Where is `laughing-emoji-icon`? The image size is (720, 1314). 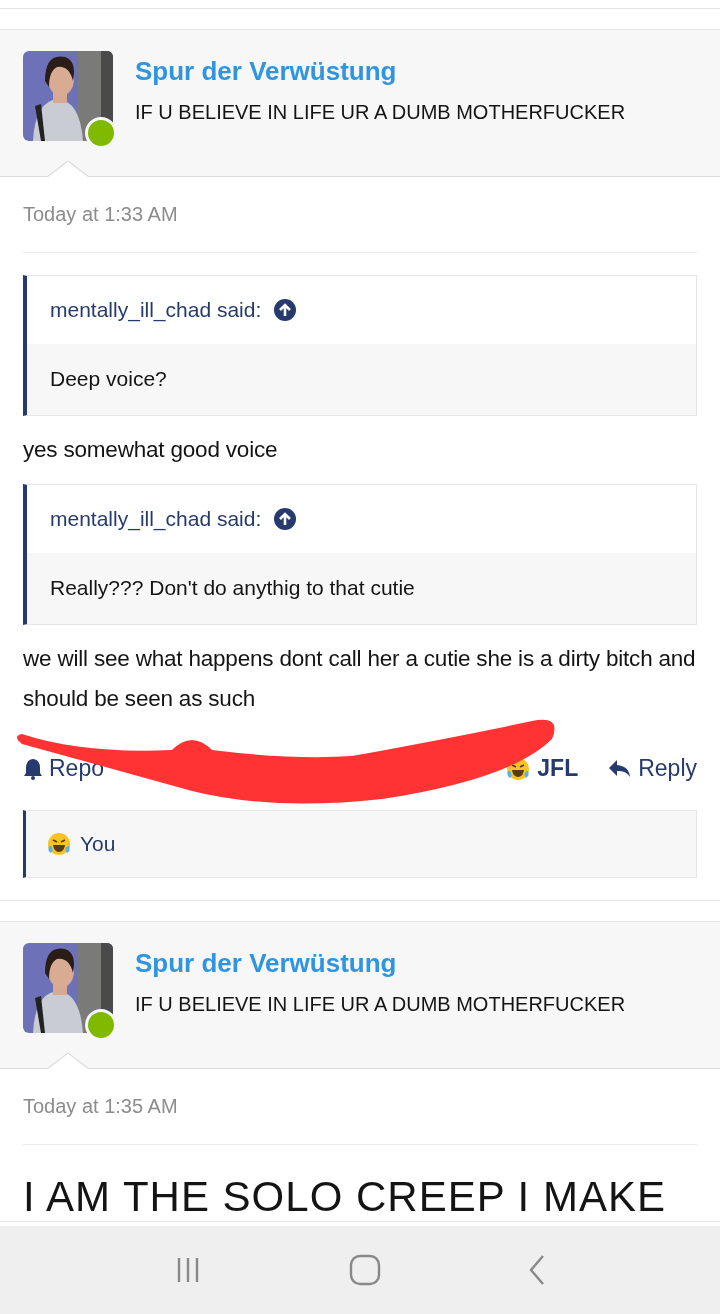 laughing-emoji-icon is located at coordinates (59, 844).